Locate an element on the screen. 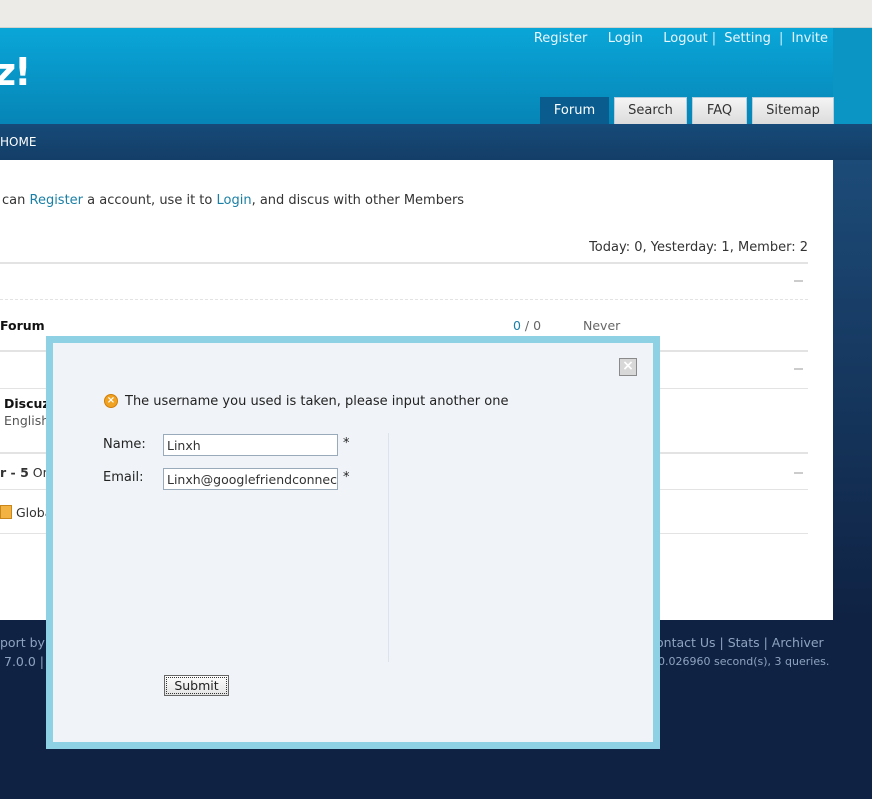  invite-link: Invite is located at coordinates (810, 38).